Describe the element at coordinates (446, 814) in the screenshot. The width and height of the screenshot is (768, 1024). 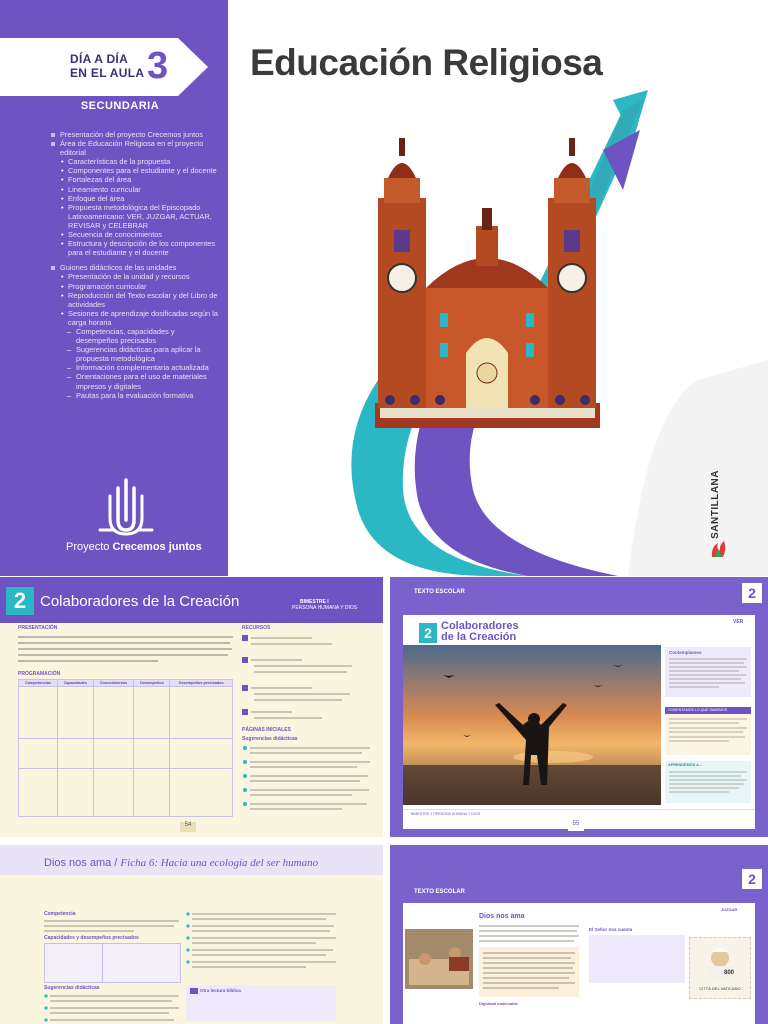
I see `footer-bimester: BIMESTRE 1 PERSONA HUMANA Y DIOS` at that location.